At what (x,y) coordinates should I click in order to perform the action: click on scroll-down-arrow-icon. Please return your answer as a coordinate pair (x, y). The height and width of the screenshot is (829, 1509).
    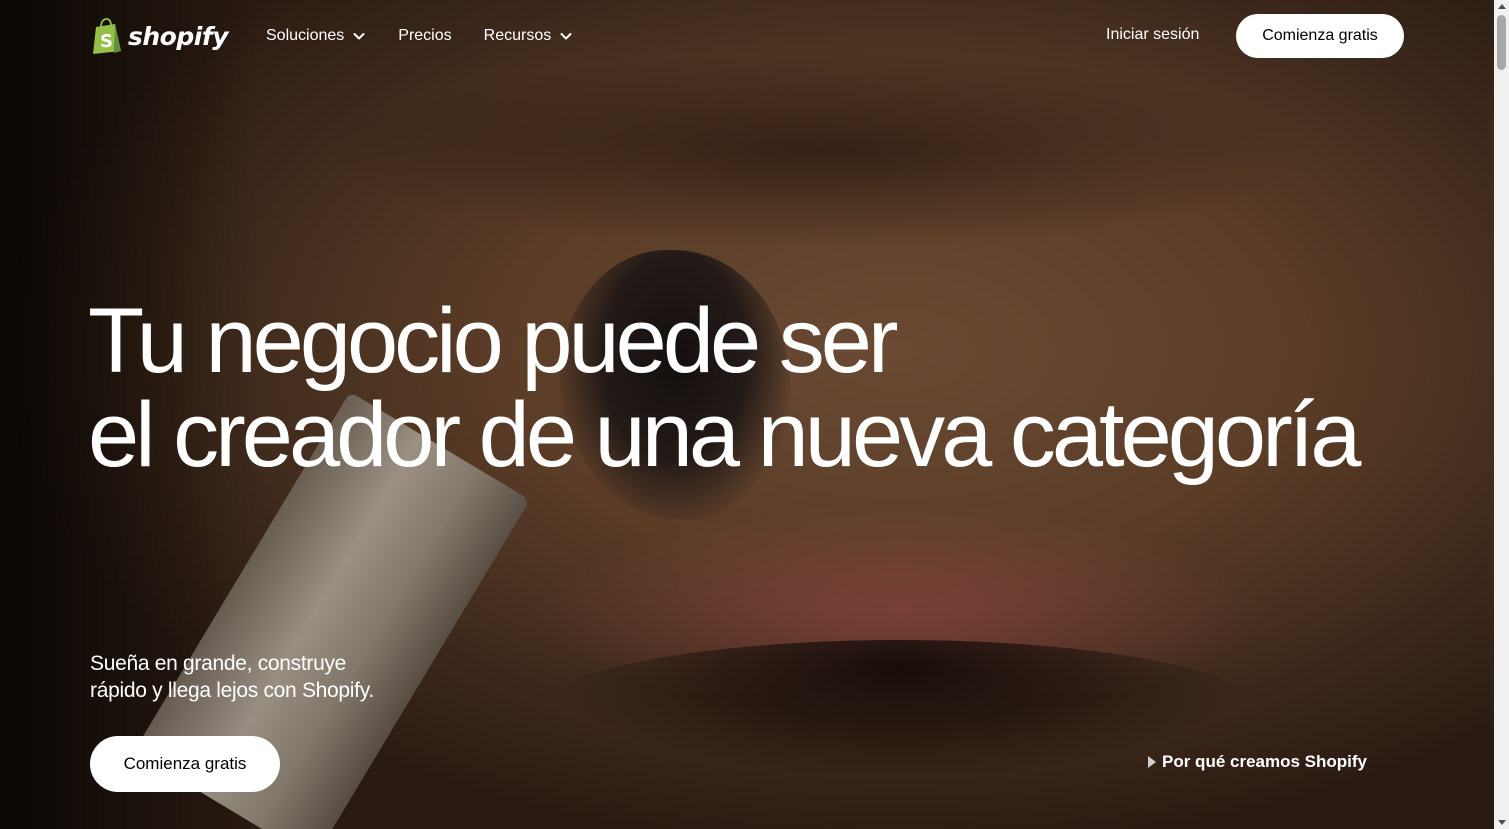
    Looking at the image, I should click on (1502, 822).